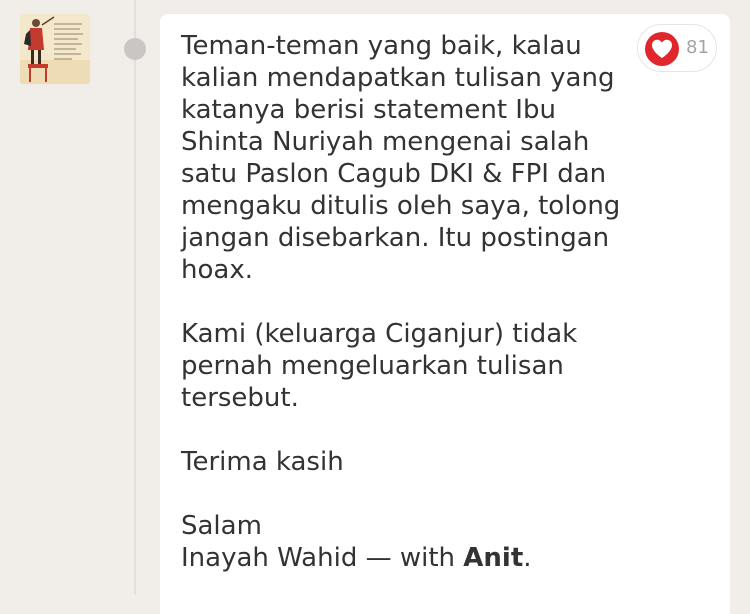 This screenshot has width=750, height=614. What do you see at coordinates (135, 49) in the screenshot?
I see `timeline-dot` at bounding box center [135, 49].